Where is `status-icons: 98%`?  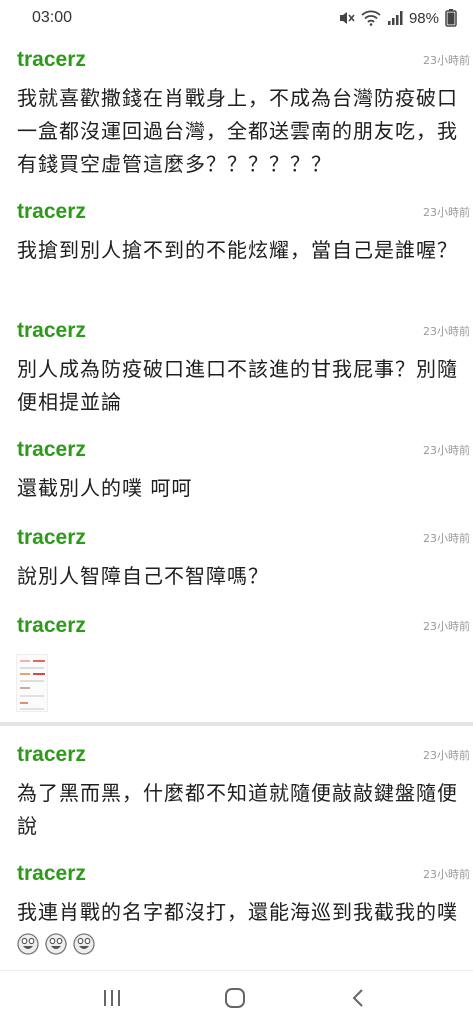
status-icons: 98% is located at coordinates (397, 18).